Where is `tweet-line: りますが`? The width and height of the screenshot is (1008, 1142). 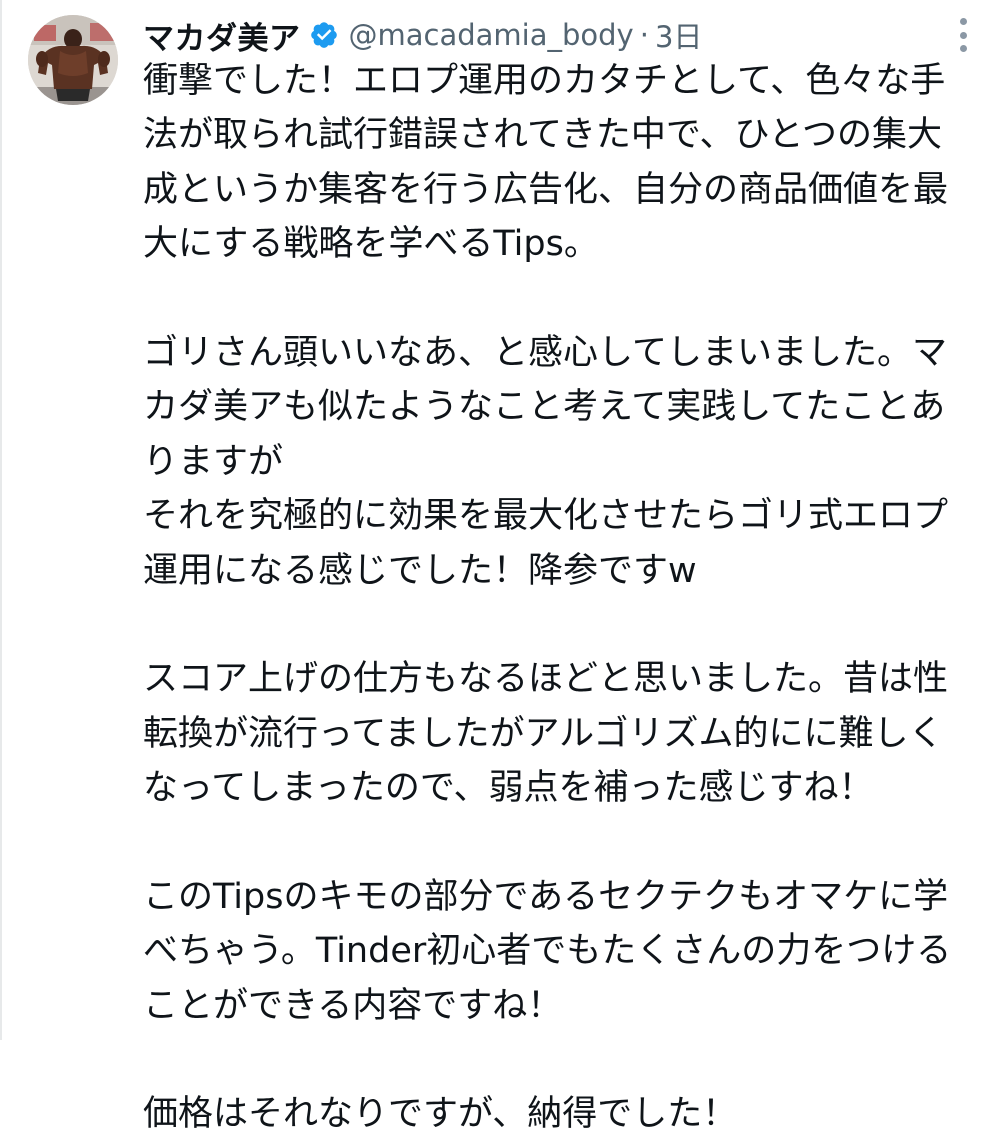
tweet-line: りますが is located at coordinates (213, 461).